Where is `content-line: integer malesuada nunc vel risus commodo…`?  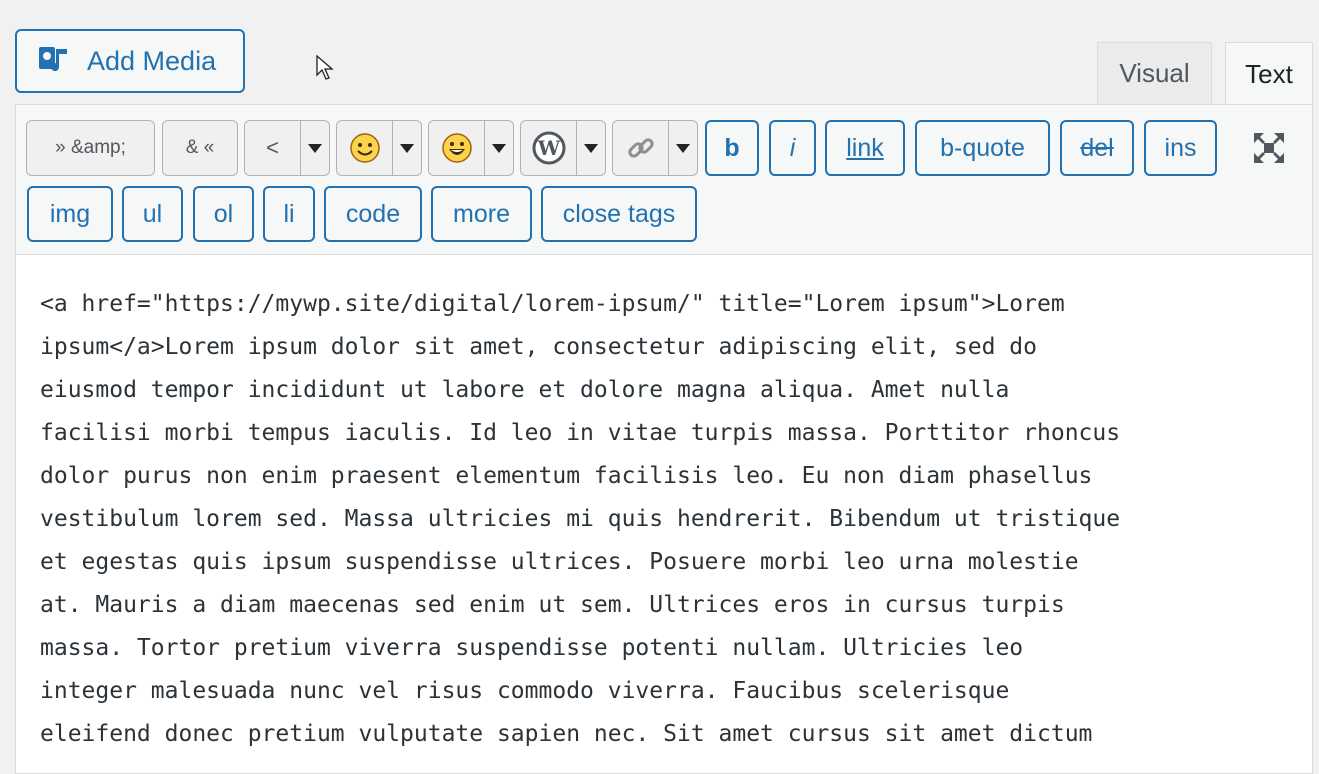 content-line: integer malesuada nunc vel risus commodo… is located at coordinates (525, 691).